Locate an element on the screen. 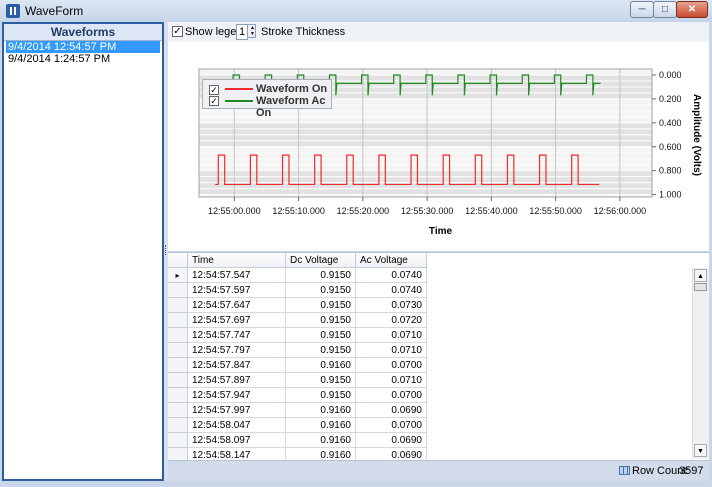 The height and width of the screenshot is (487, 712). row-count-value: 3597 is located at coordinates (691, 471).